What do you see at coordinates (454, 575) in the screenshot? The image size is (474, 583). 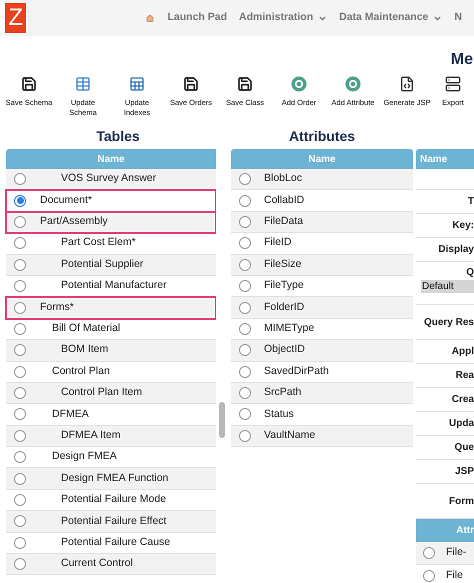 I see `attribute-name: File` at bounding box center [454, 575].